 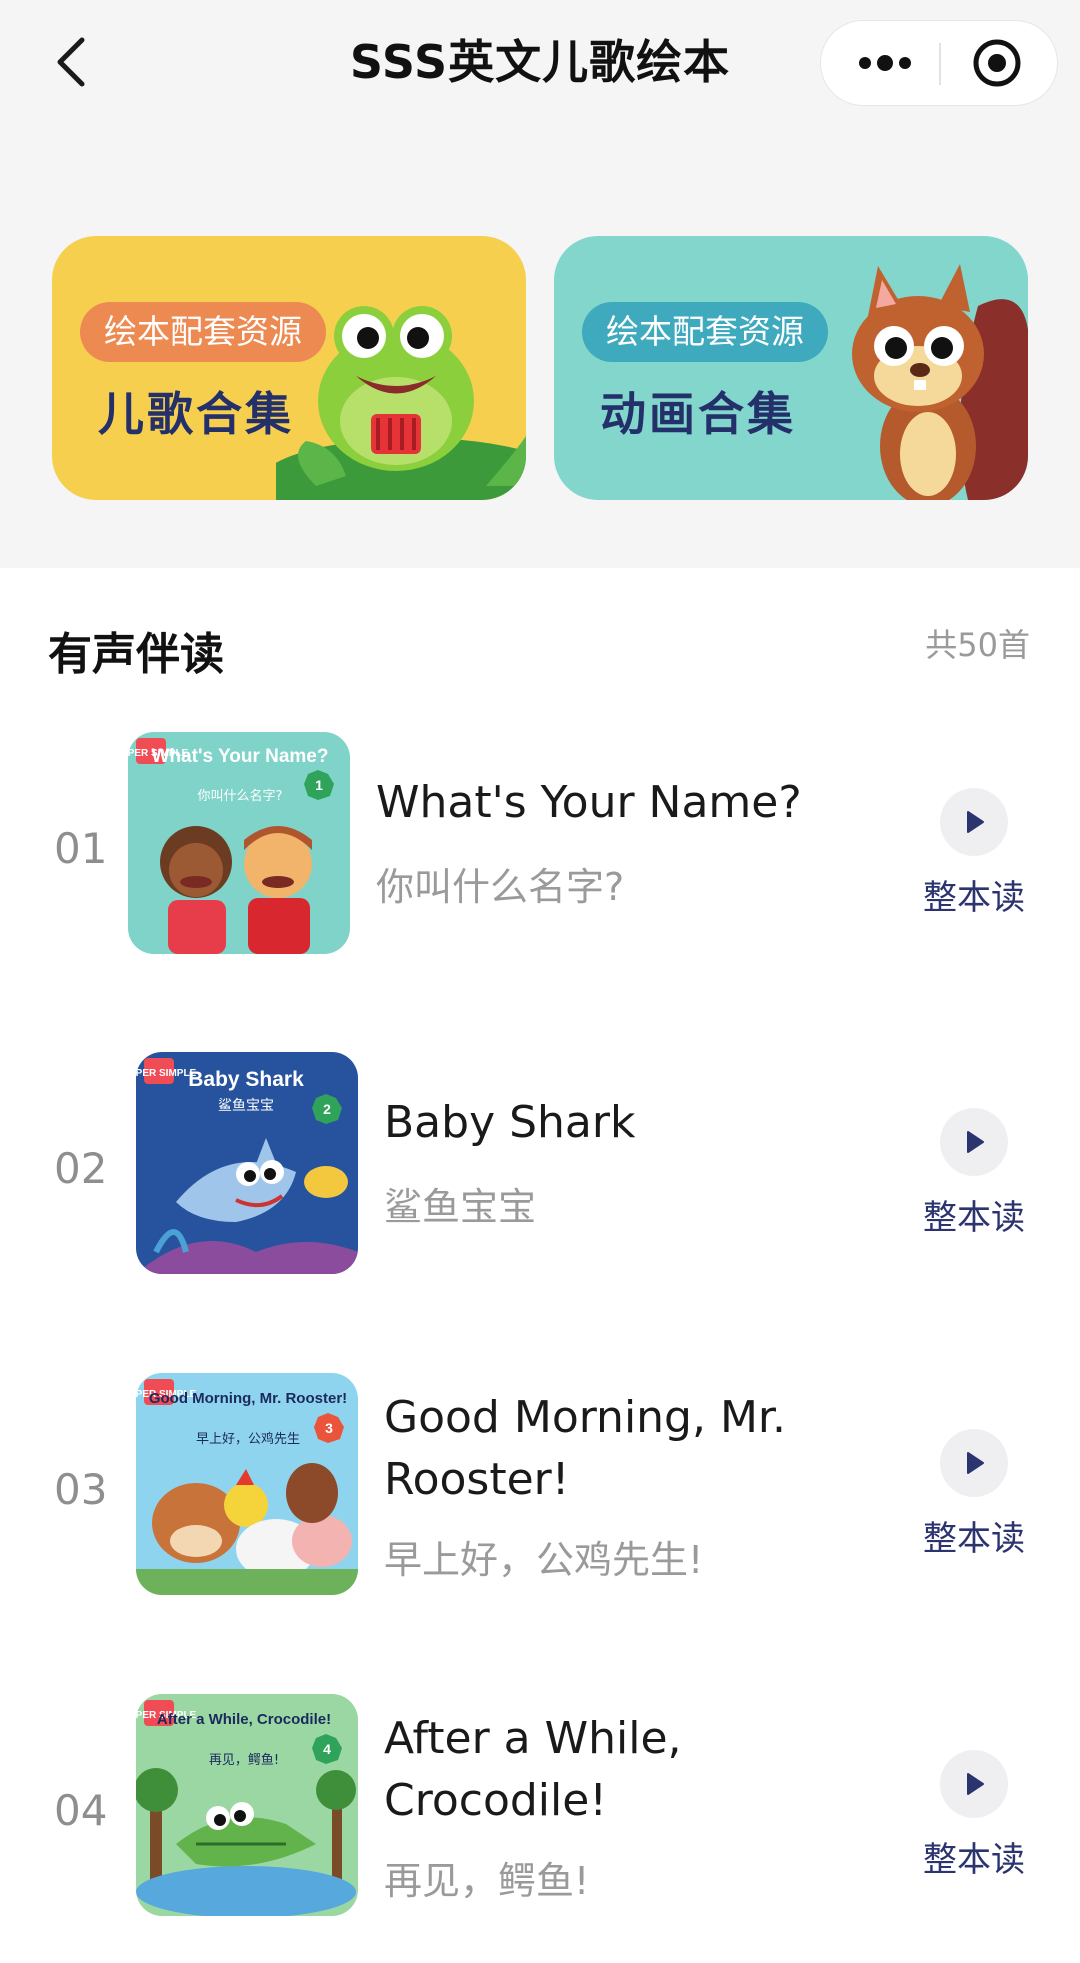 I want to click on chevron-left-icon, so click(x=71, y=62).